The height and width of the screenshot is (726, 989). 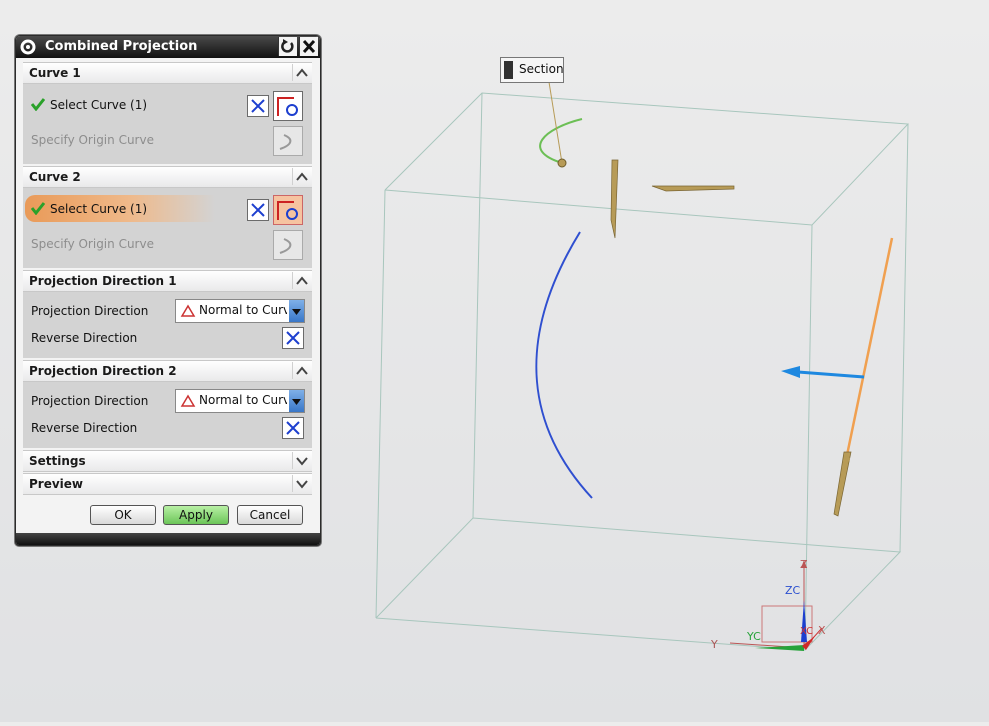 I want to click on reset-button, so click(x=287, y=46).